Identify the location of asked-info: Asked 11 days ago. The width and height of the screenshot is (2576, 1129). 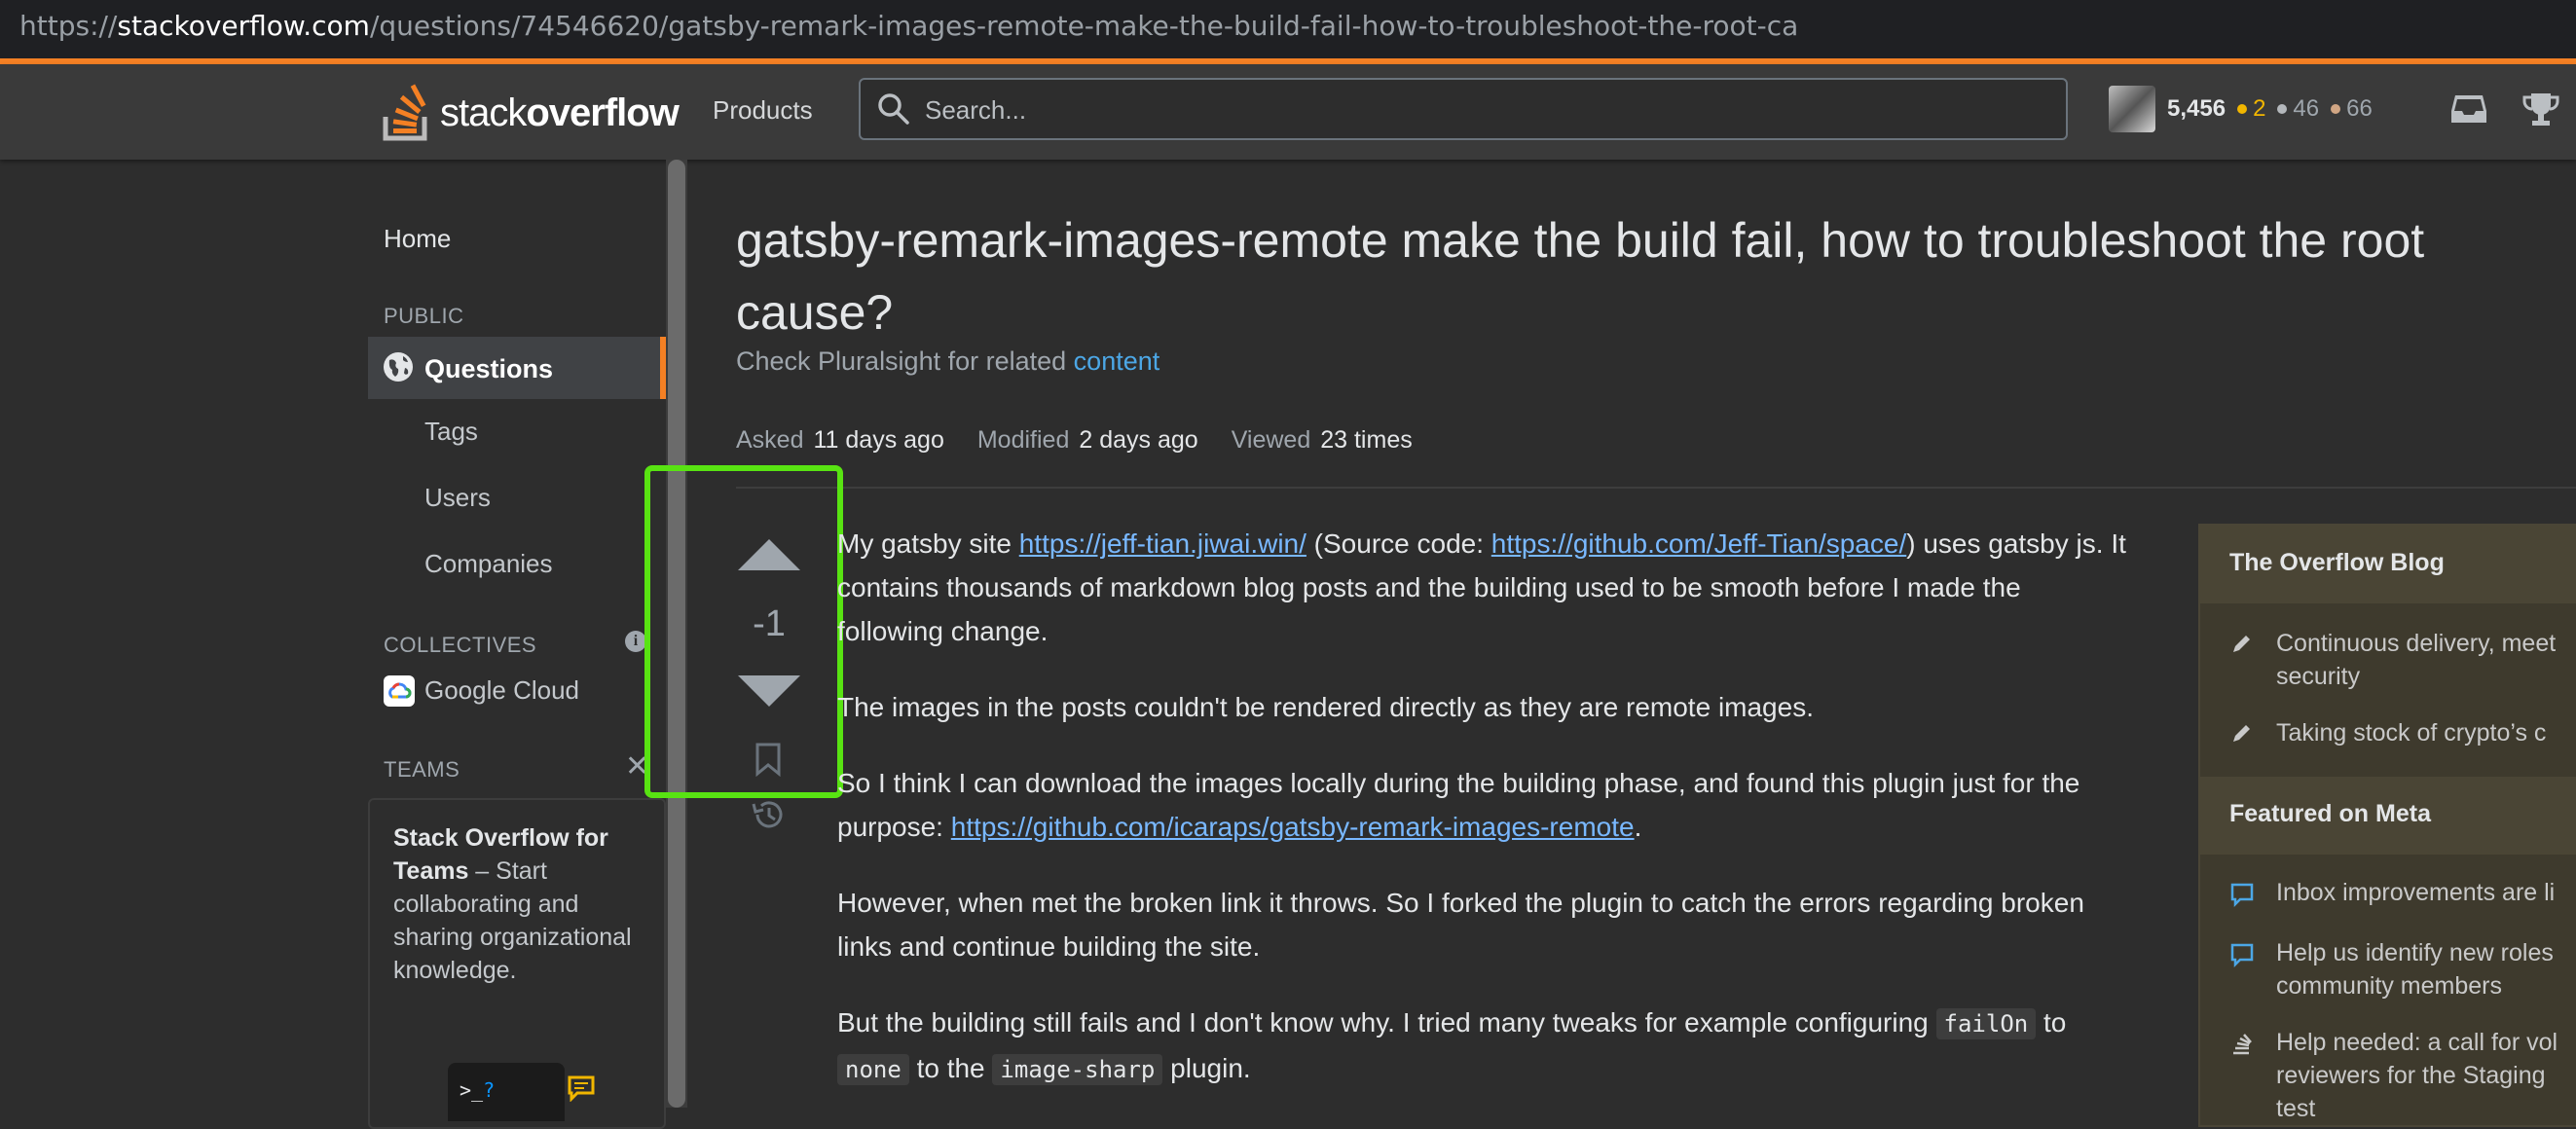
(840, 440).